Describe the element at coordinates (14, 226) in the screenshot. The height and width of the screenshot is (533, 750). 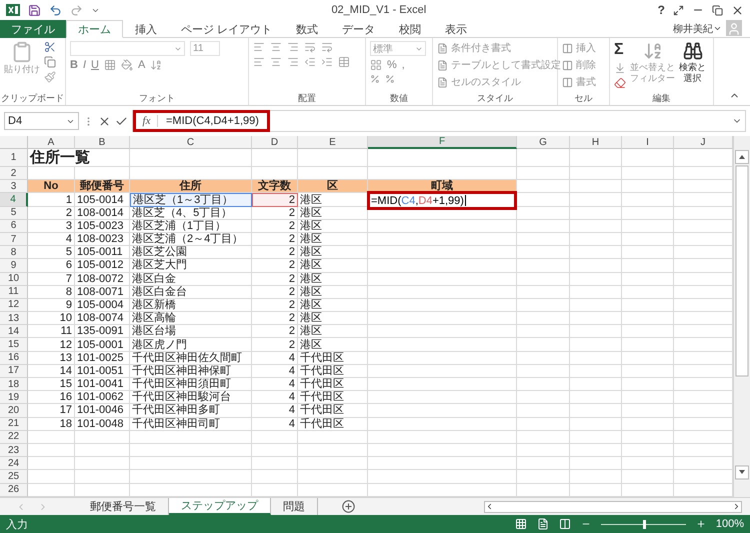
I see `row-header: 6` at that location.